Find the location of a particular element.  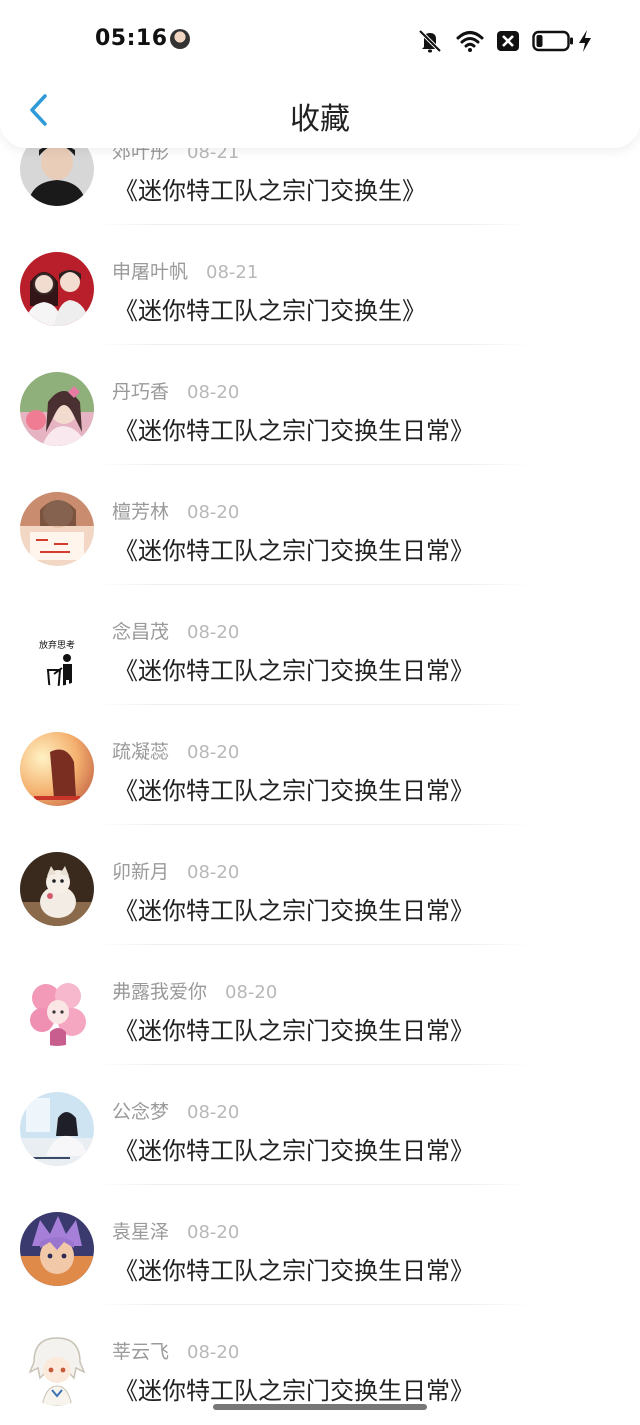

user-meta: 念昌茂 08-20 is located at coordinates (175, 630).